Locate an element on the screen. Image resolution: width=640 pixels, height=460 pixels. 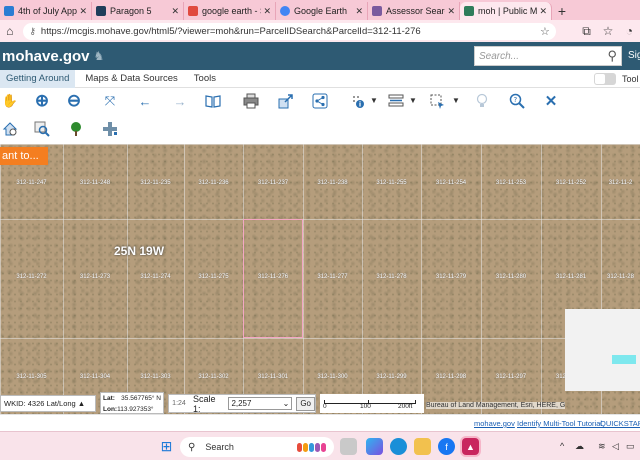
parcel-label: 312-11-248 is located at coordinates (95, 183).